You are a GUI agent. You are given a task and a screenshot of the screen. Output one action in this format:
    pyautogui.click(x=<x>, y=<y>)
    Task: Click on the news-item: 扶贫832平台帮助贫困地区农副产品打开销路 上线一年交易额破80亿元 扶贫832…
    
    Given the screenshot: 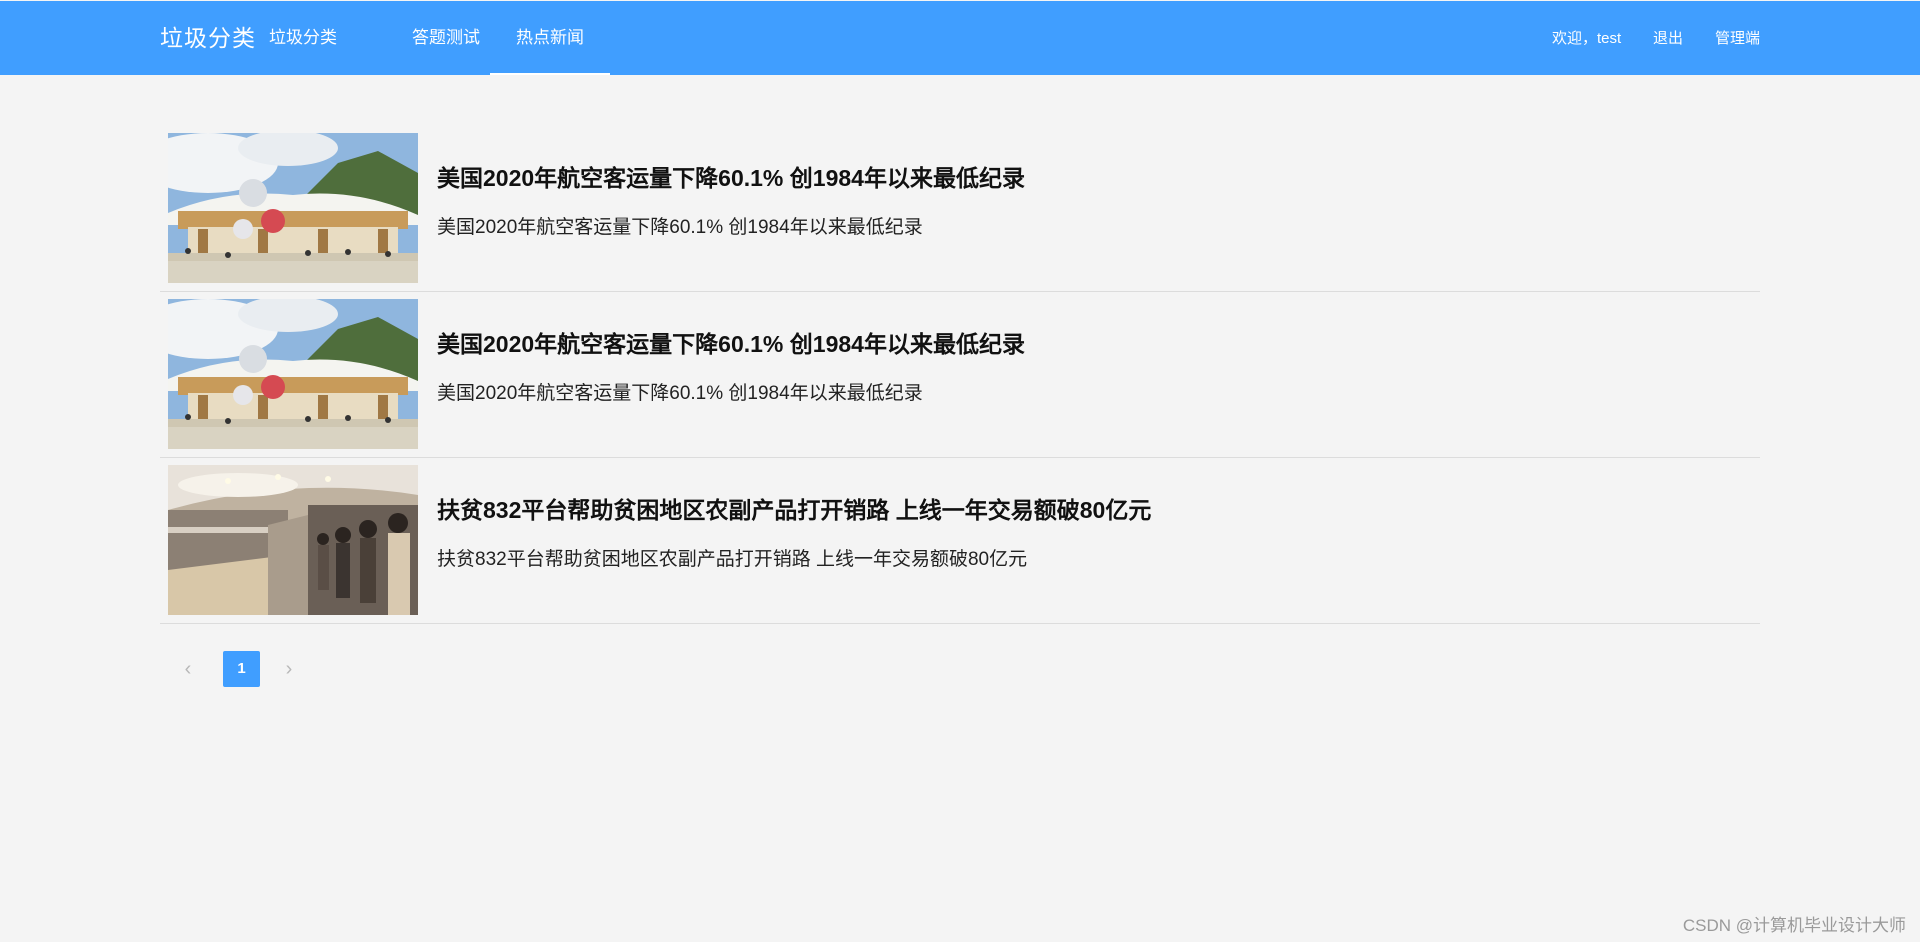 What is the action you would take?
    pyautogui.click(x=960, y=541)
    